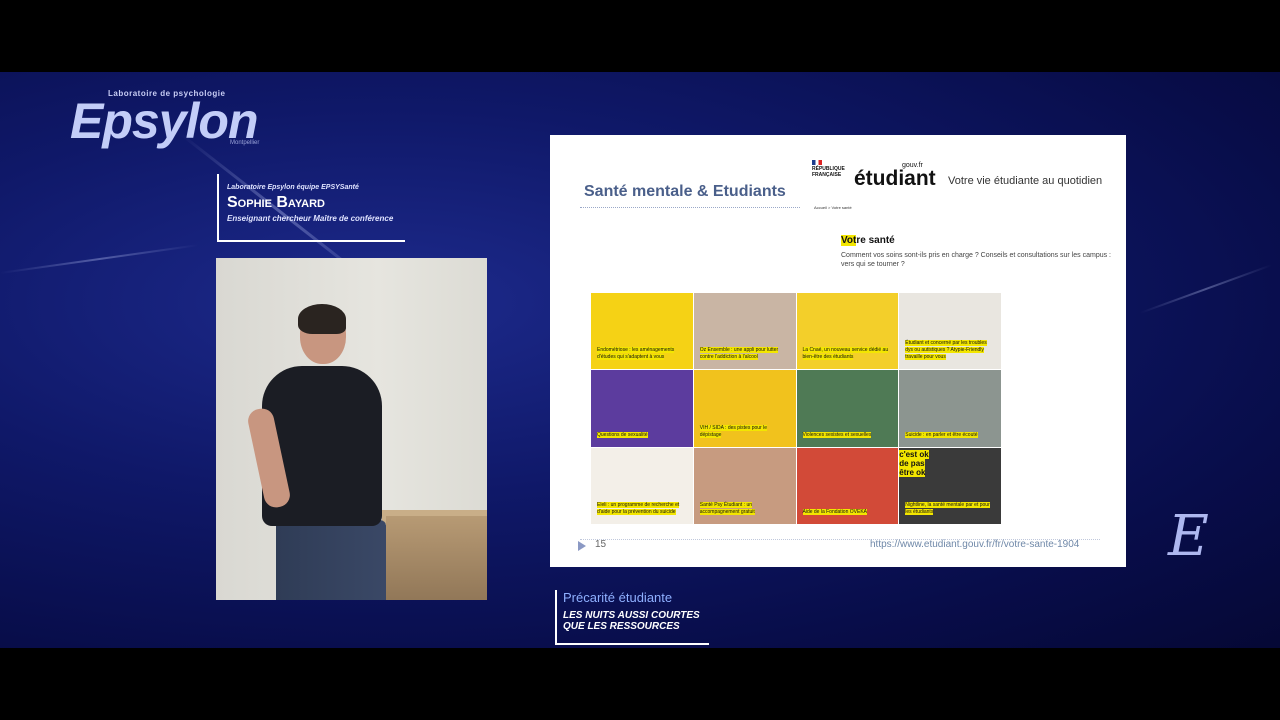  Describe the element at coordinates (849, 240) in the screenshot. I see `heading-highlight: Vot` at that location.